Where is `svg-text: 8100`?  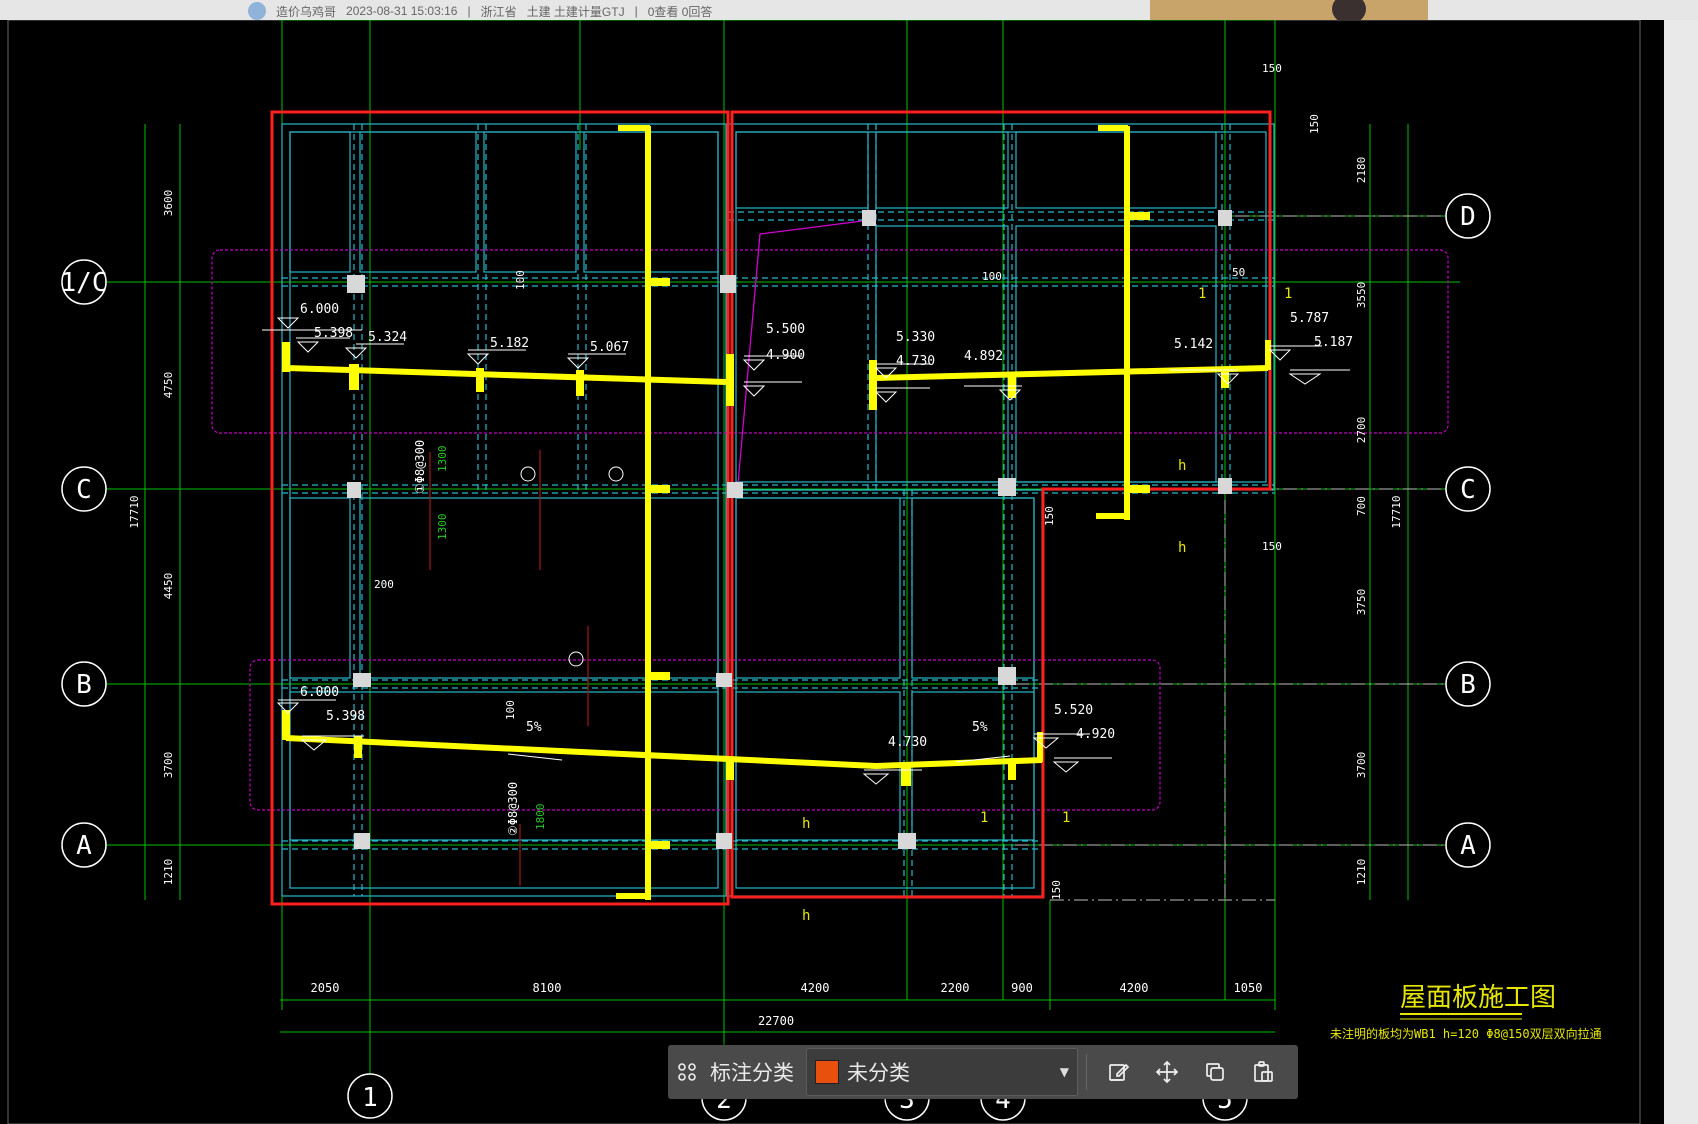 svg-text: 8100 is located at coordinates (547, 988).